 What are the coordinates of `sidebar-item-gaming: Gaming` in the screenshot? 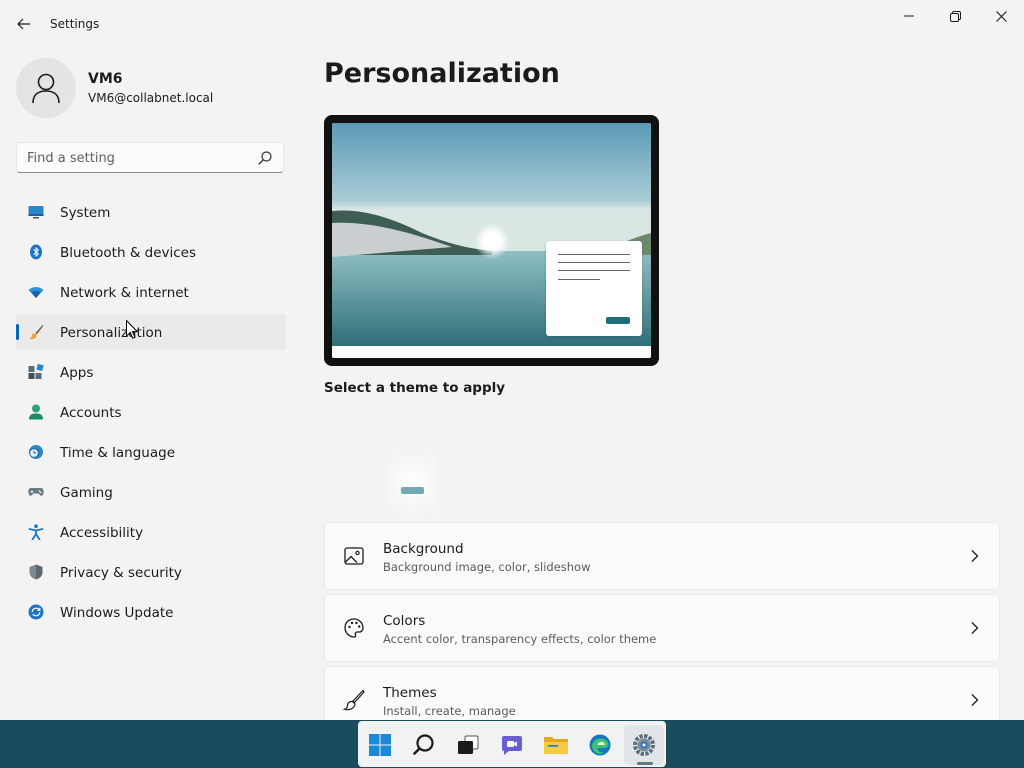 It's located at (151, 492).